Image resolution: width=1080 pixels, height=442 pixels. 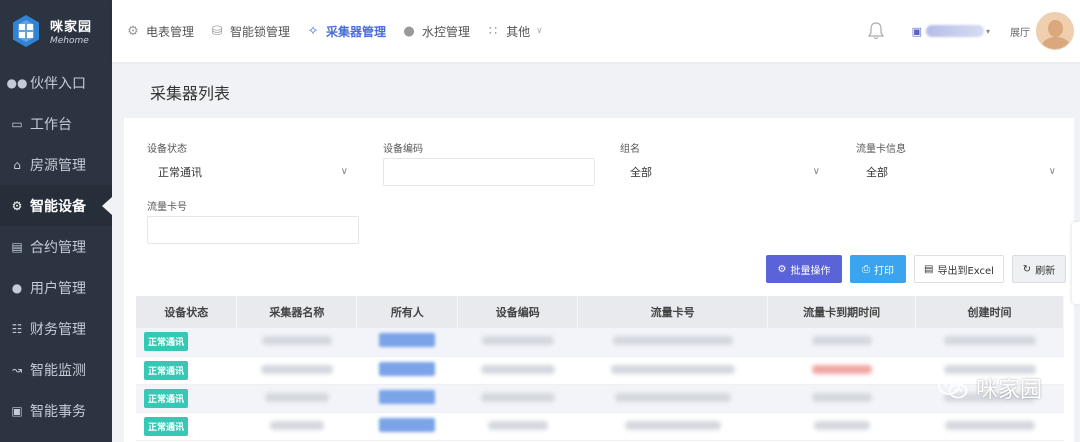 What do you see at coordinates (641, 172) in the screenshot?
I see `group-value: 全部` at bounding box center [641, 172].